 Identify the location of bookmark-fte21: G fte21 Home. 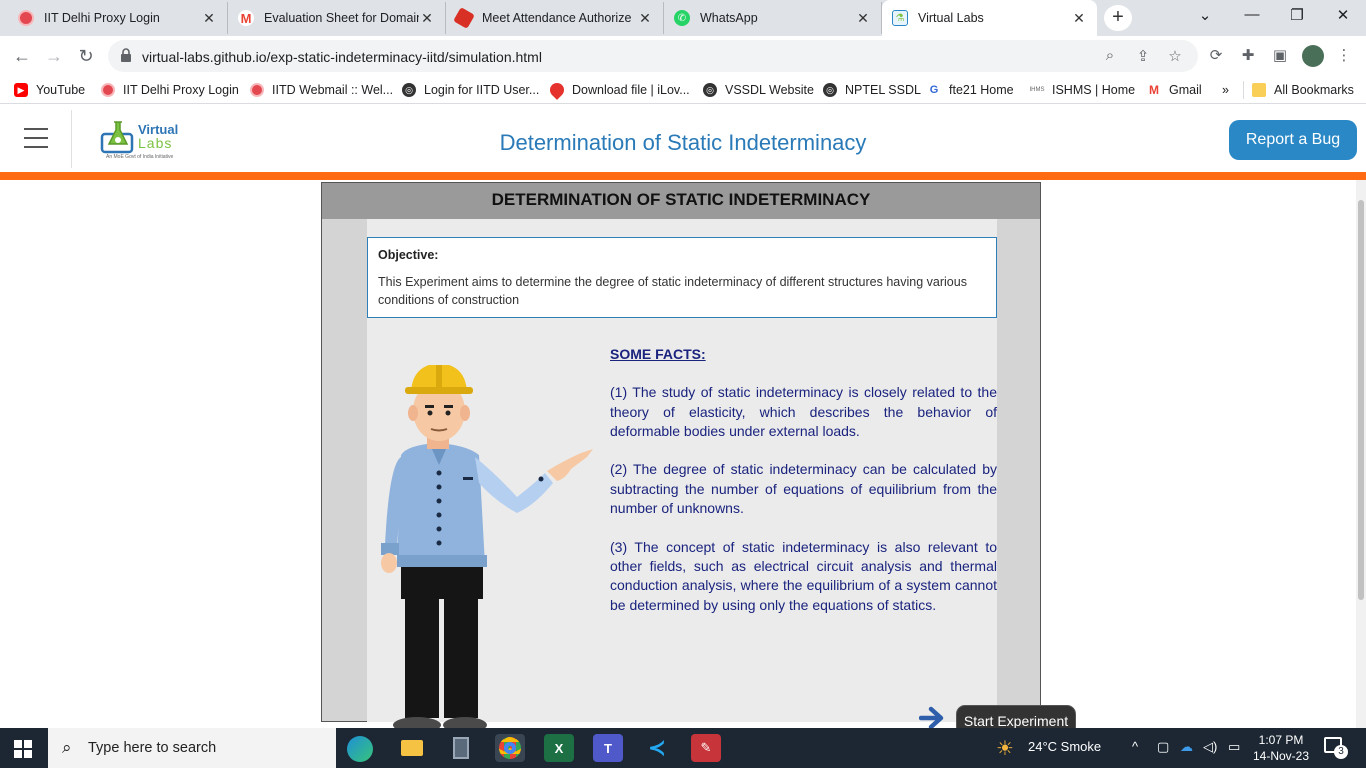
(970, 90).